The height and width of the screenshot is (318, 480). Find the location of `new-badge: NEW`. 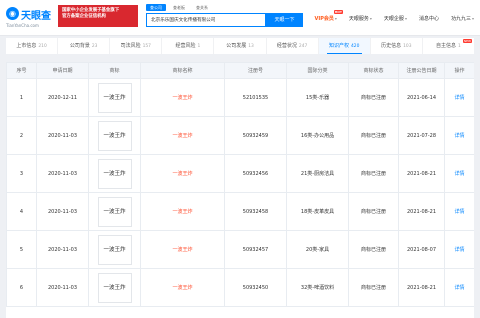

new-badge: NEW is located at coordinates (467, 41).